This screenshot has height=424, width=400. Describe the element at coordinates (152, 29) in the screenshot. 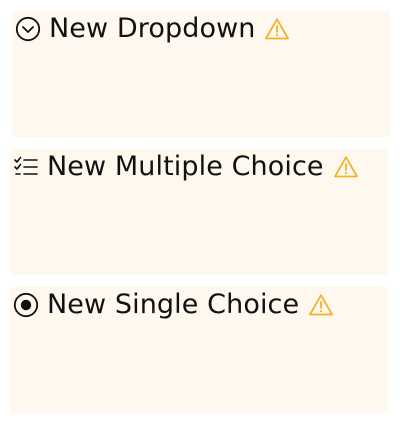

I see `card-title: New Dropdown` at that location.